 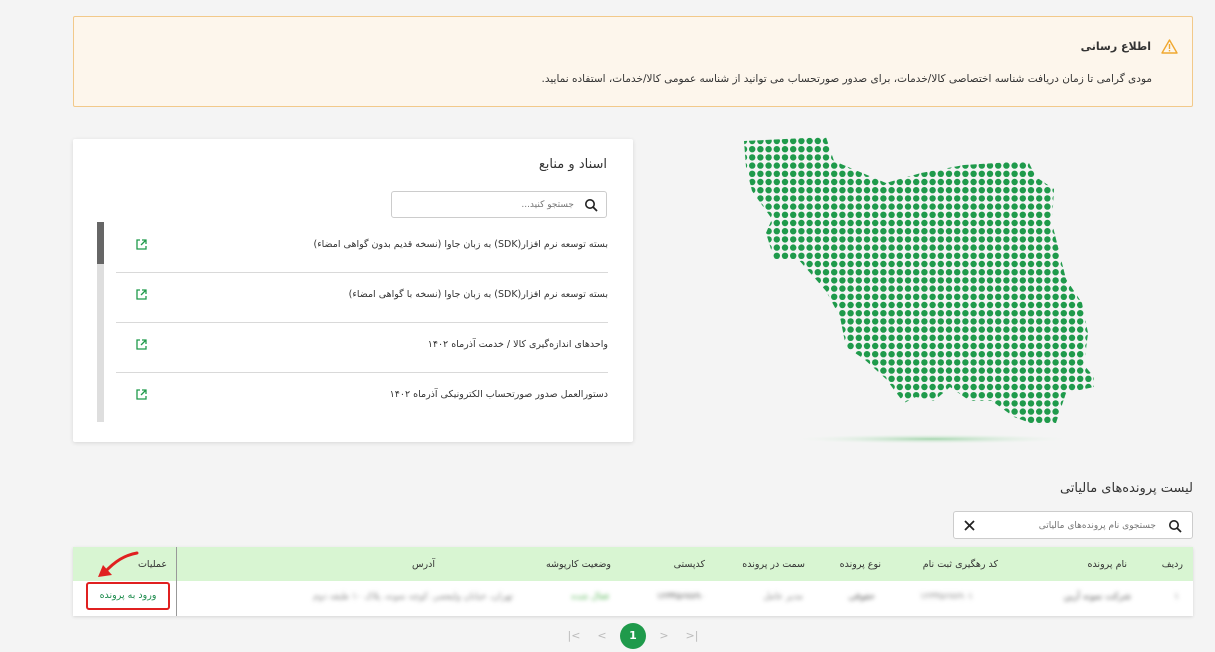 I want to click on next-page-icon: >, so click(x=664, y=636).